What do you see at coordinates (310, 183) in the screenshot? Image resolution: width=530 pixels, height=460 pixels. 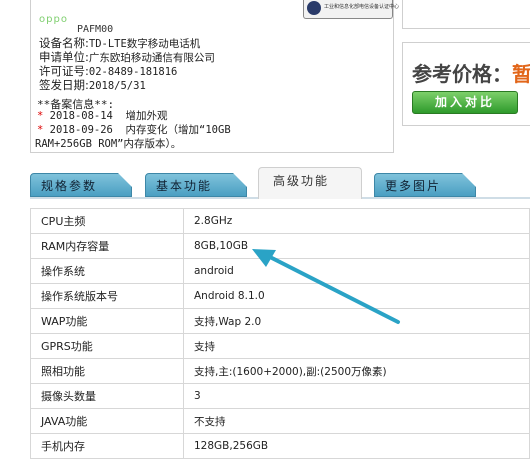 I see `tab-advanced-functions: 高级功能` at bounding box center [310, 183].